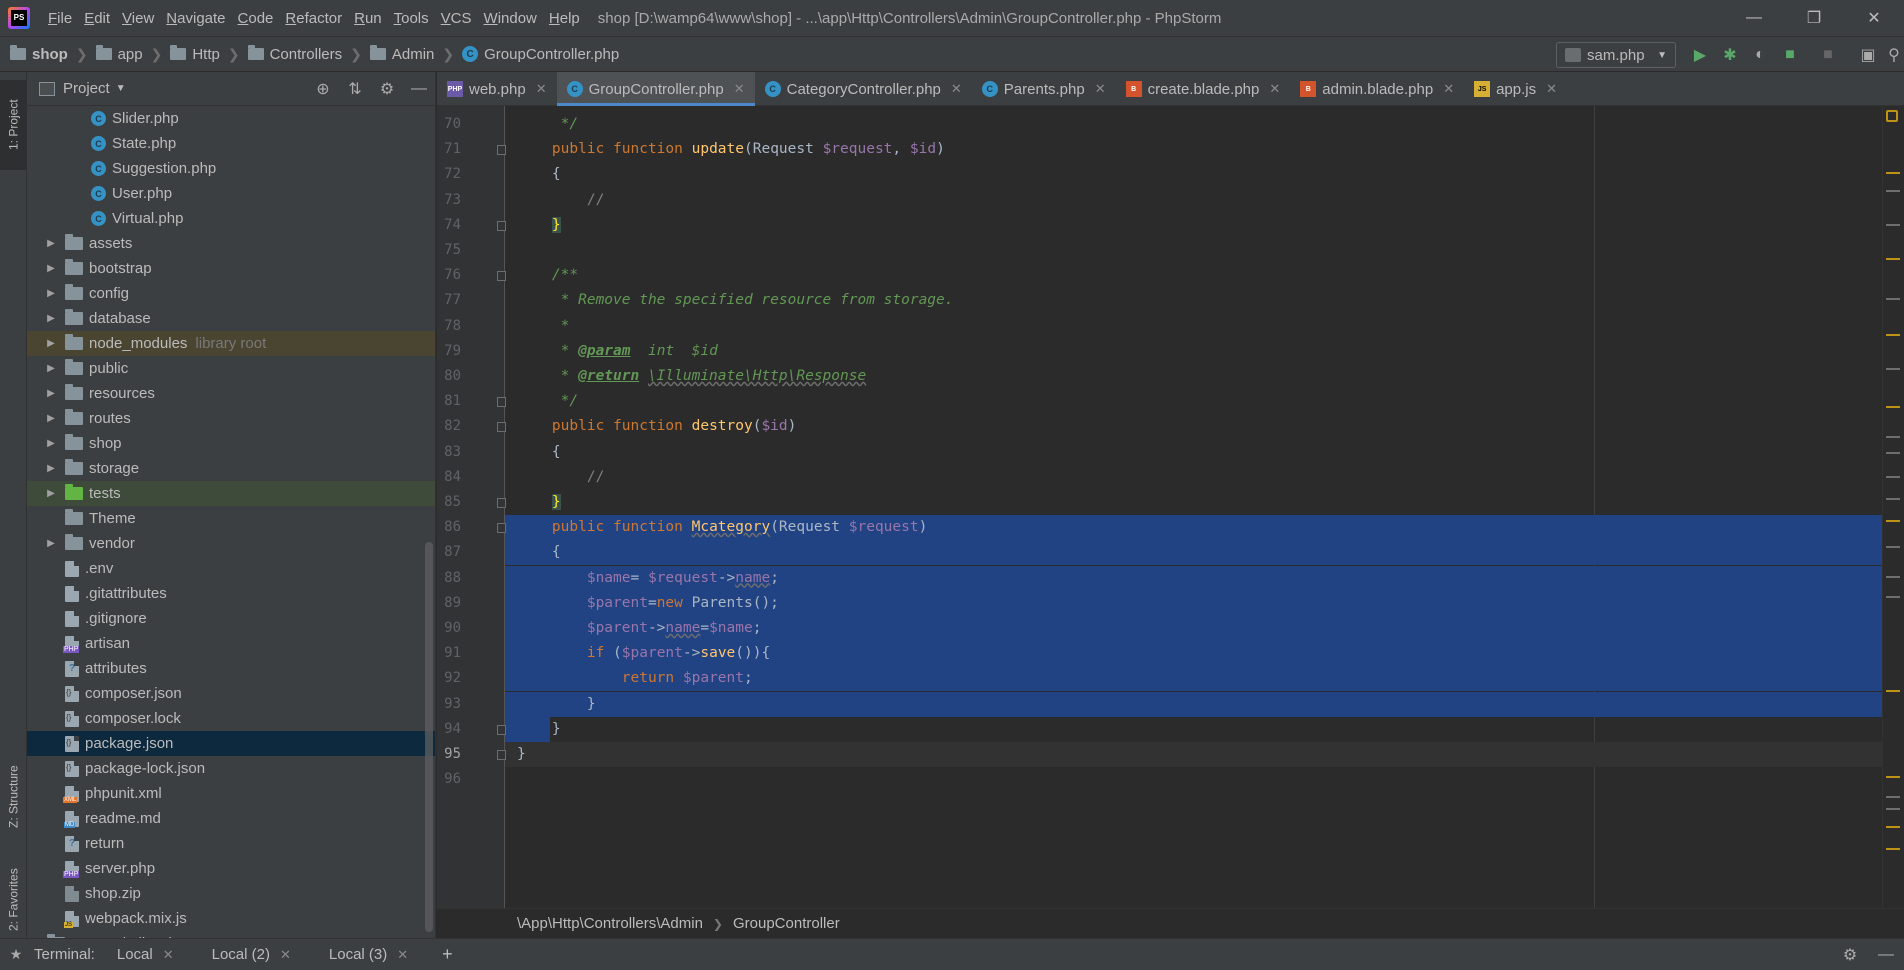 This screenshot has width=1904, height=970. I want to click on gear-icon: ⚙, so click(387, 89).